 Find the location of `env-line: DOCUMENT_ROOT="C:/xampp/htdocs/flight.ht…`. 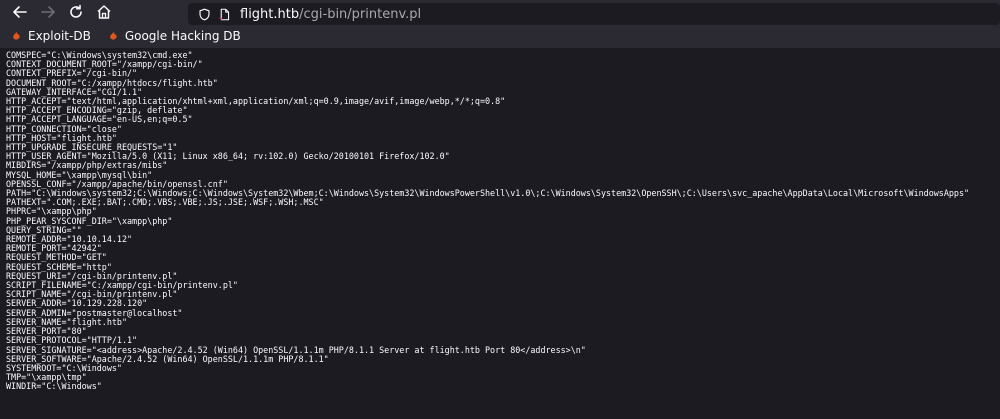

env-line: DOCUMENT_ROOT="C:/xampp/htdocs/flight.ht… is located at coordinates (112, 82).